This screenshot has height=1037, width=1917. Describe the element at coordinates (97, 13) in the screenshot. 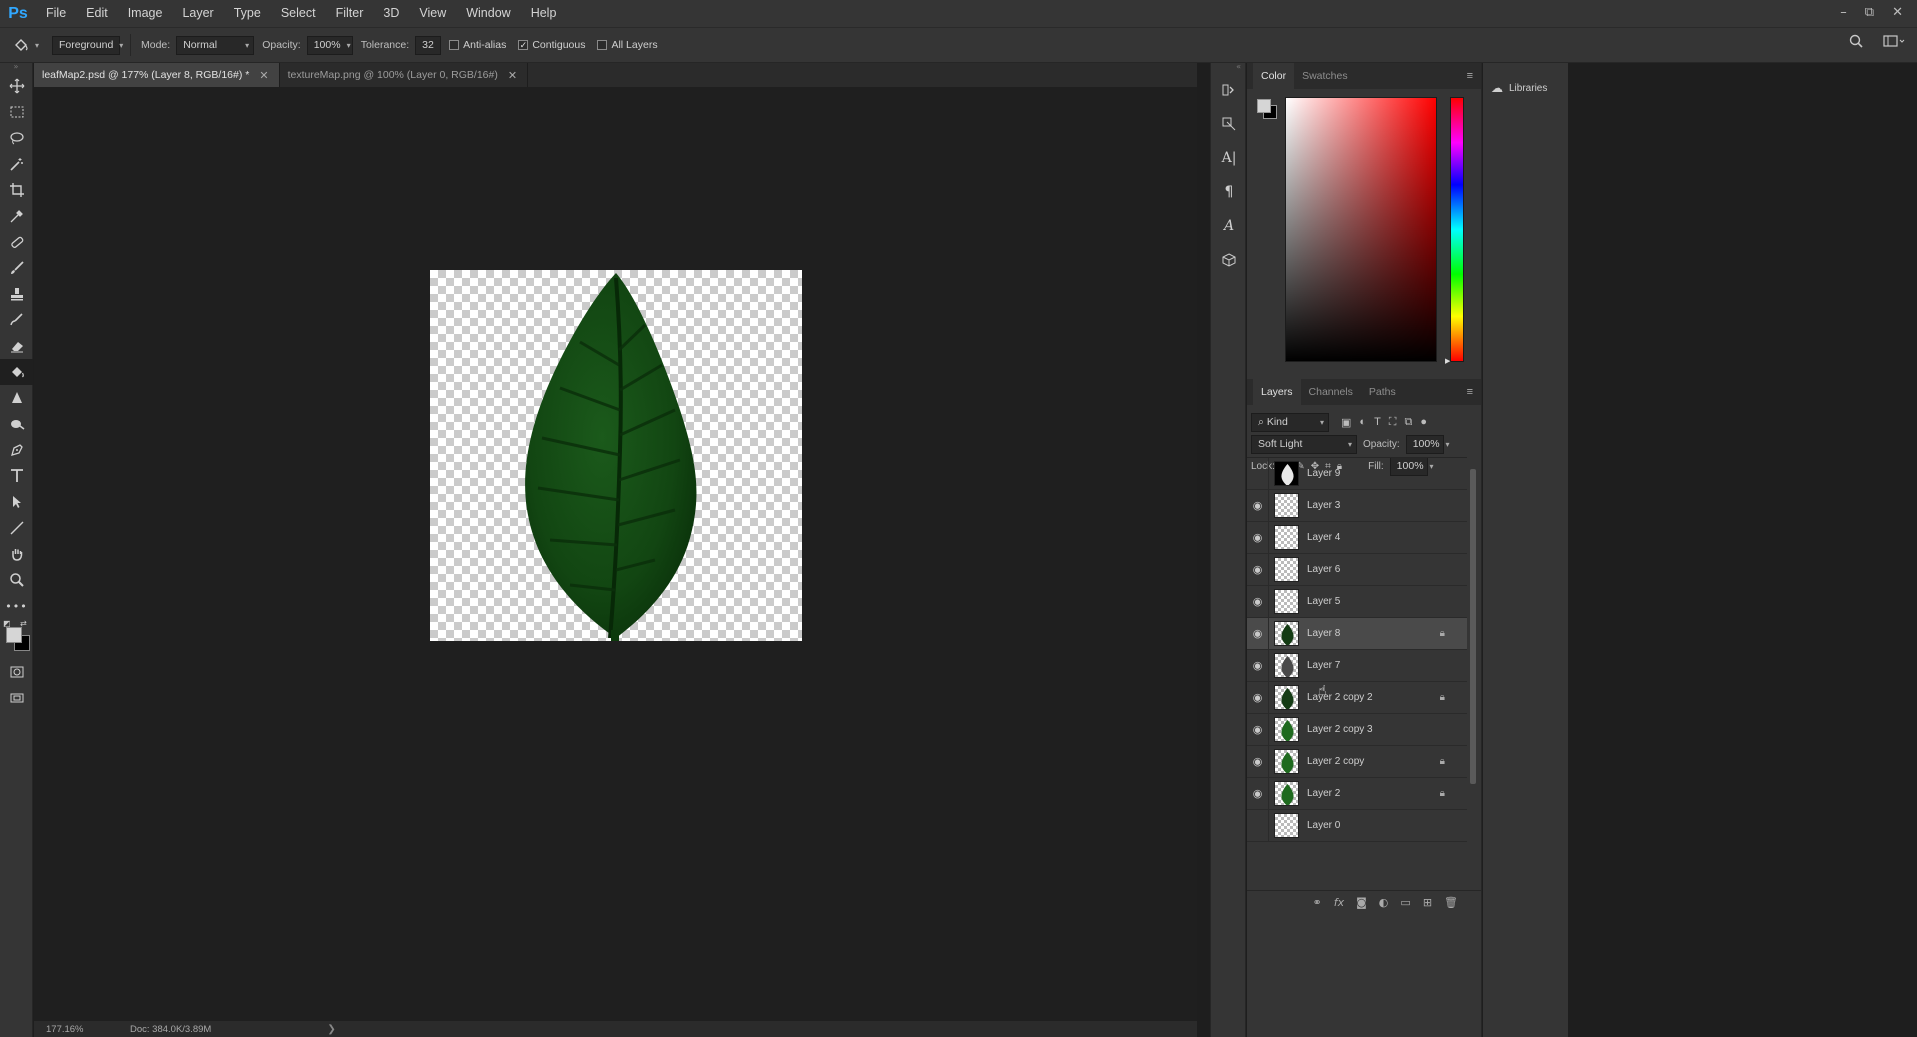

I see `menu-edit: Edit` at that location.